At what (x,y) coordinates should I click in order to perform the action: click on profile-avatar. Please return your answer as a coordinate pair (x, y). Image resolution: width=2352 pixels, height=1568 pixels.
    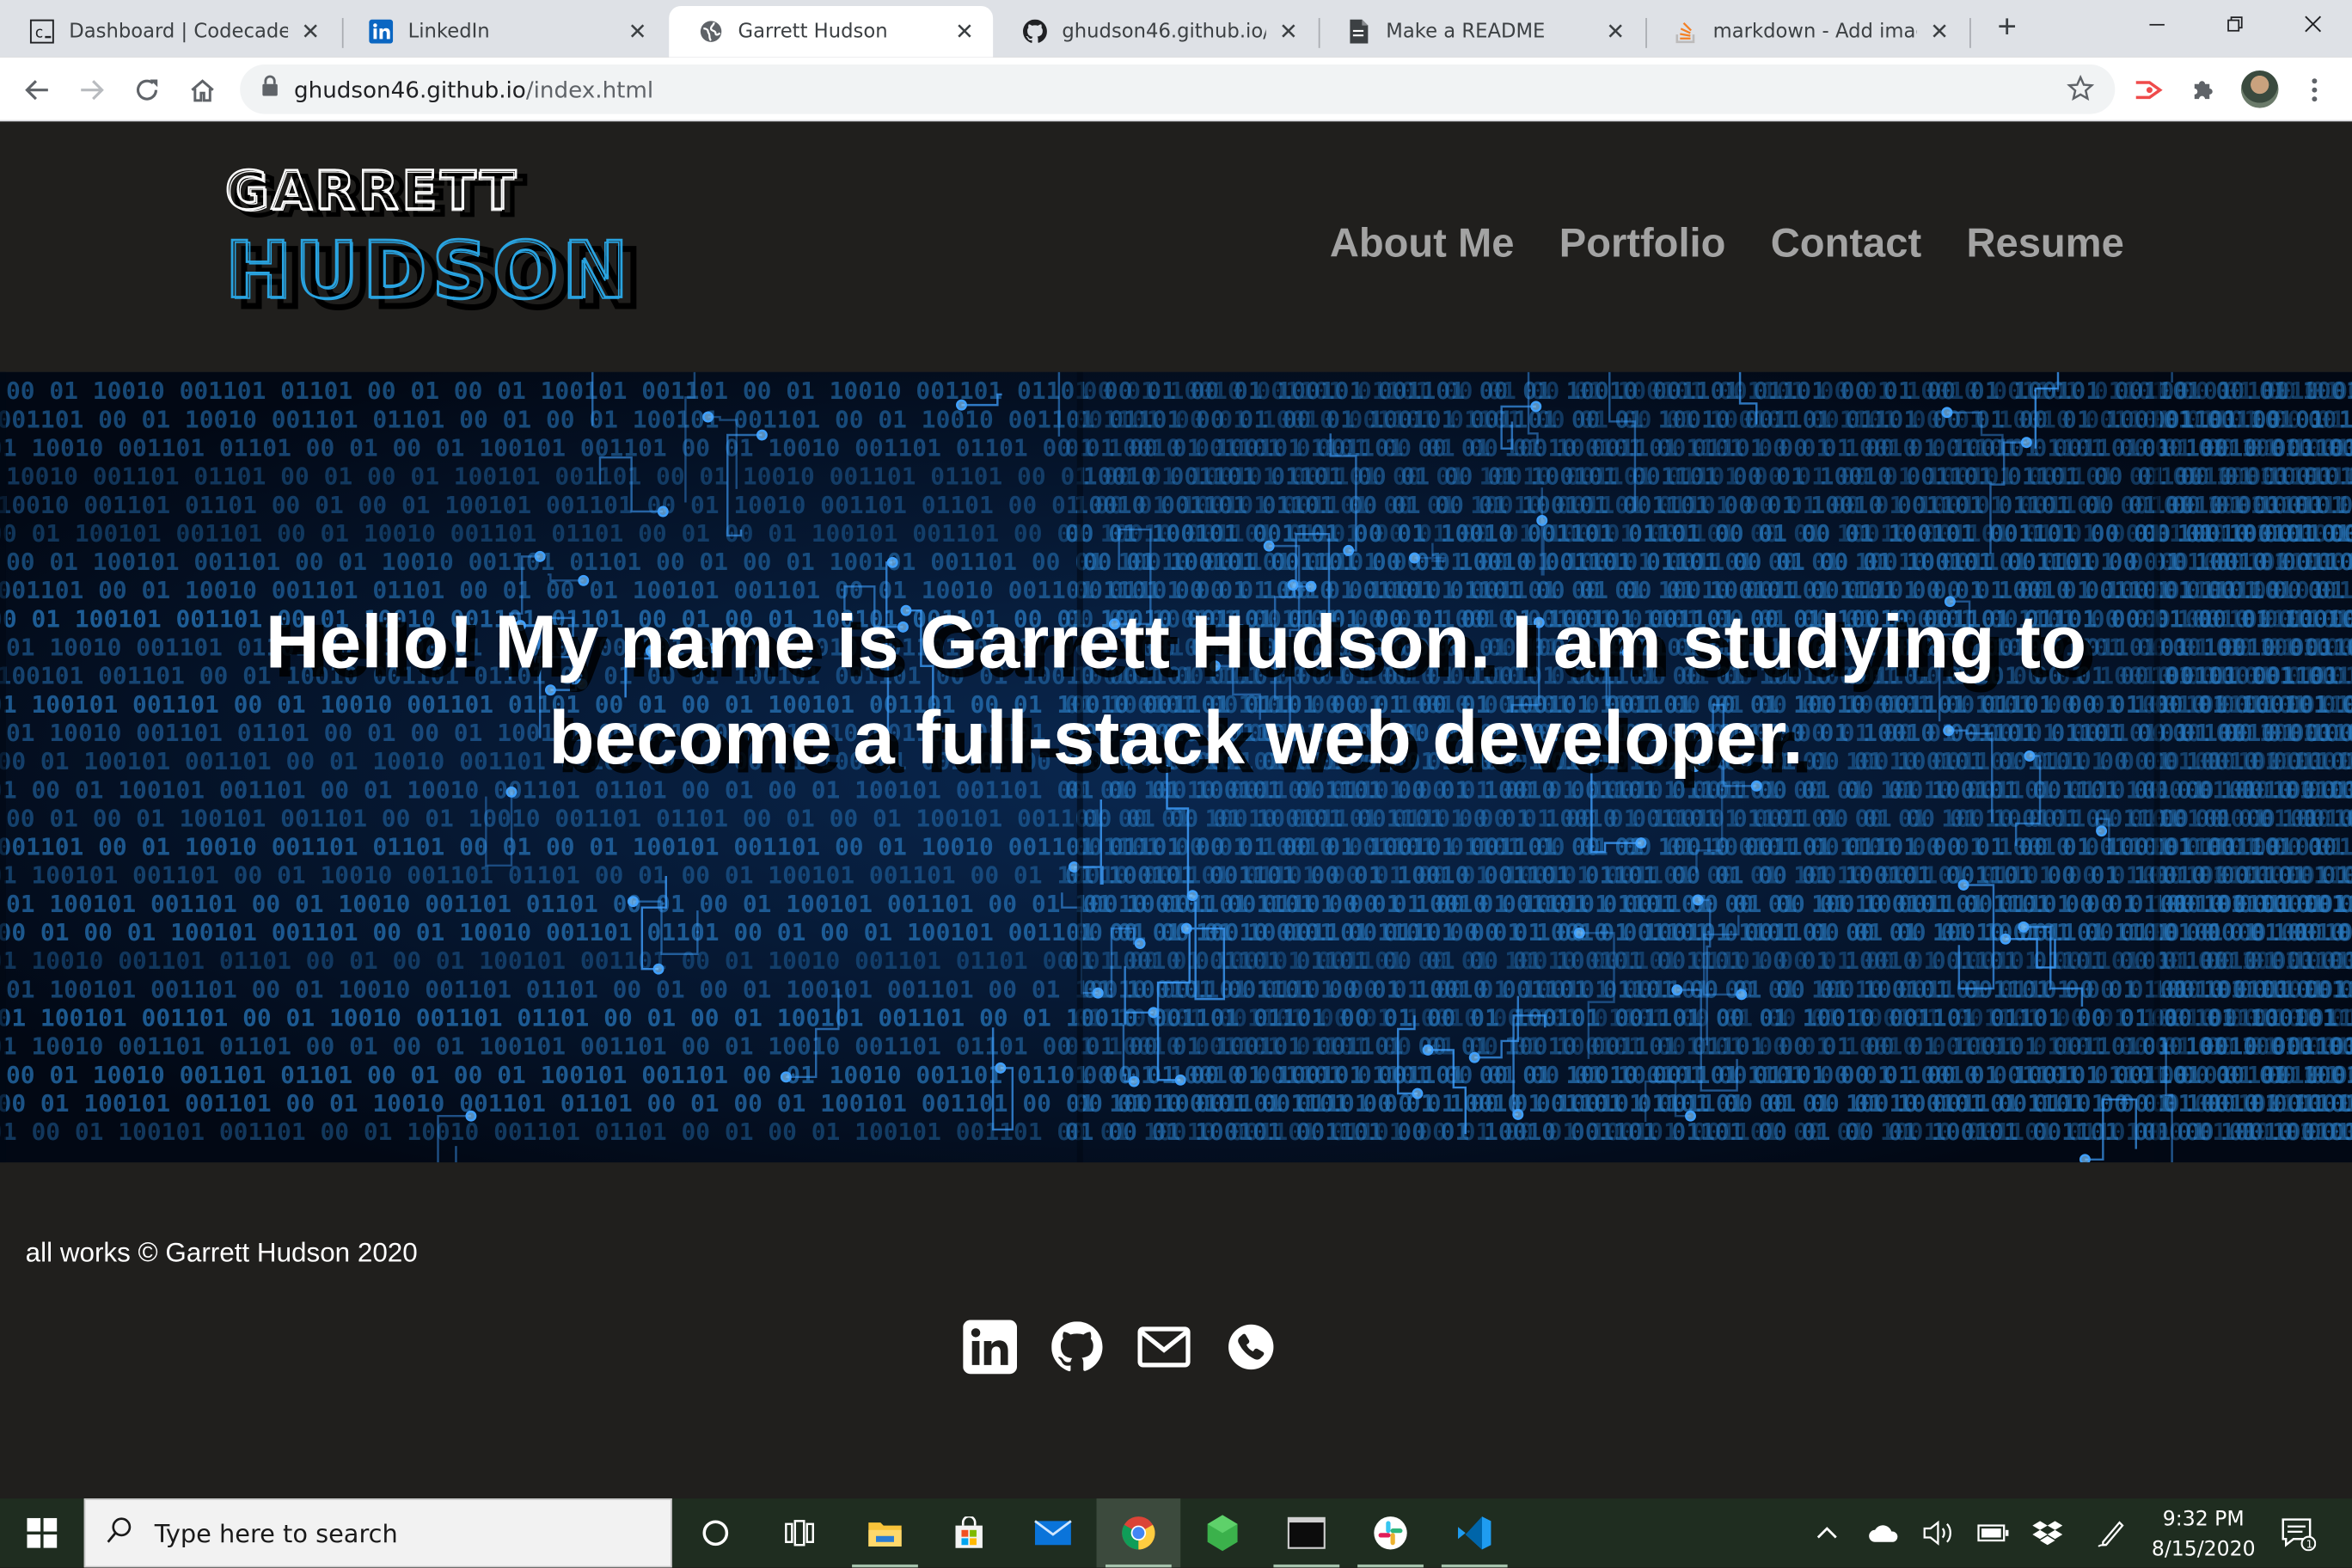
    Looking at the image, I should click on (2259, 89).